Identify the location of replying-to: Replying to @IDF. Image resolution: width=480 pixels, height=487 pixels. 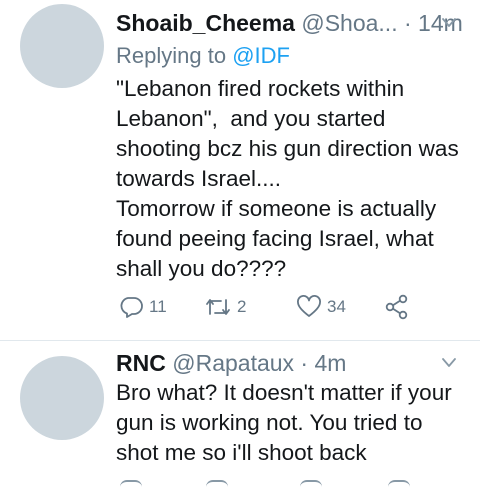
(203, 56).